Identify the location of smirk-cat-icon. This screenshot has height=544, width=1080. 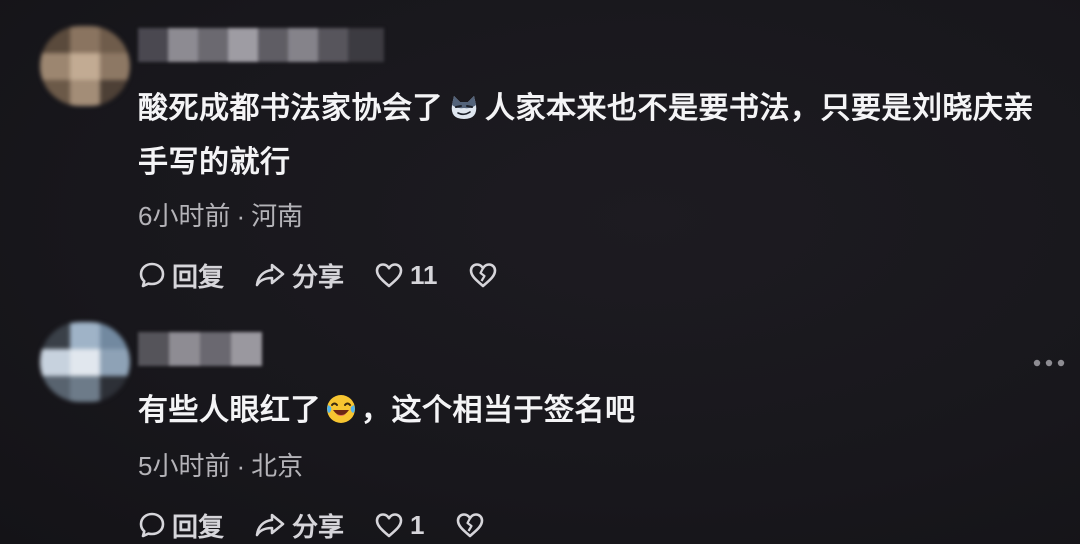
(464, 107).